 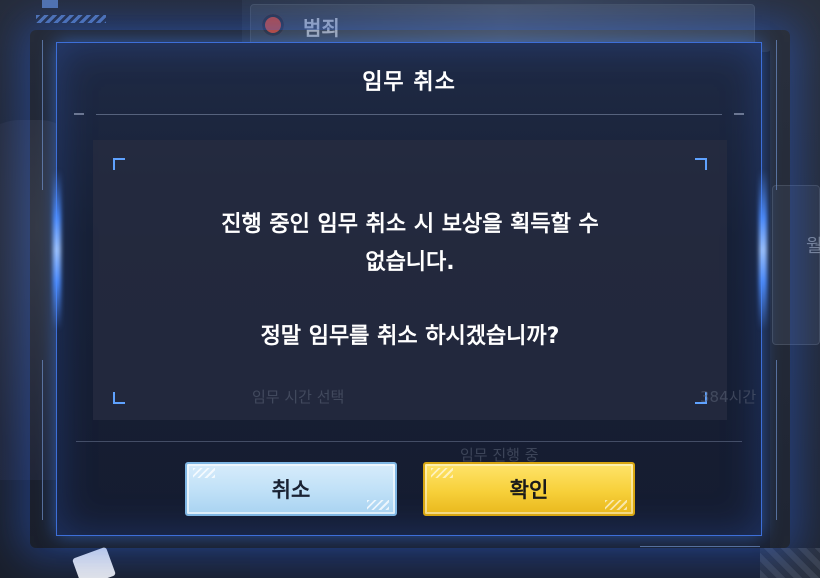 What do you see at coordinates (50, 4) in the screenshot?
I see `background-menu-icon` at bounding box center [50, 4].